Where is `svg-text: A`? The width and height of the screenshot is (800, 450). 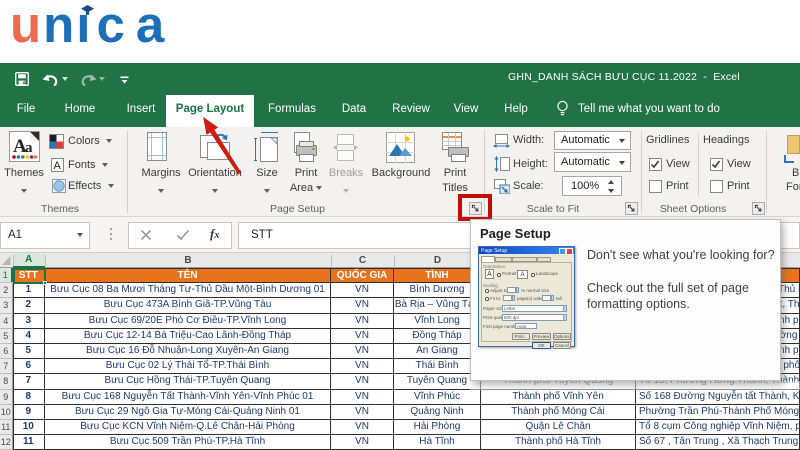 svg-text: A is located at coordinates (58, 166).